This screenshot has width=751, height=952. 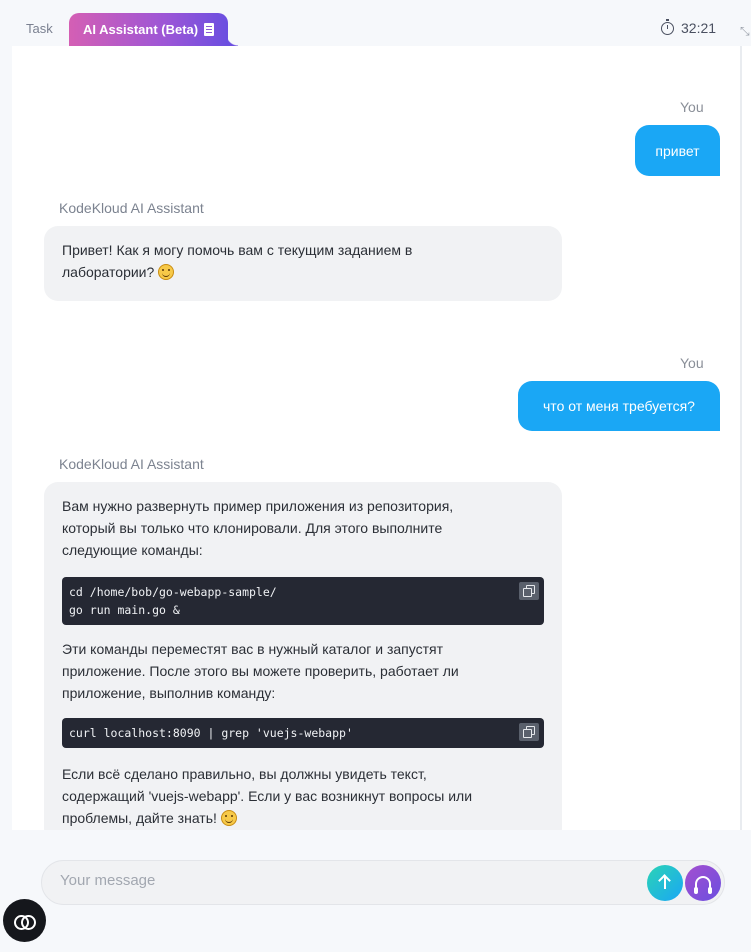 I want to click on code-line: go run main.go &, so click(x=124, y=610).